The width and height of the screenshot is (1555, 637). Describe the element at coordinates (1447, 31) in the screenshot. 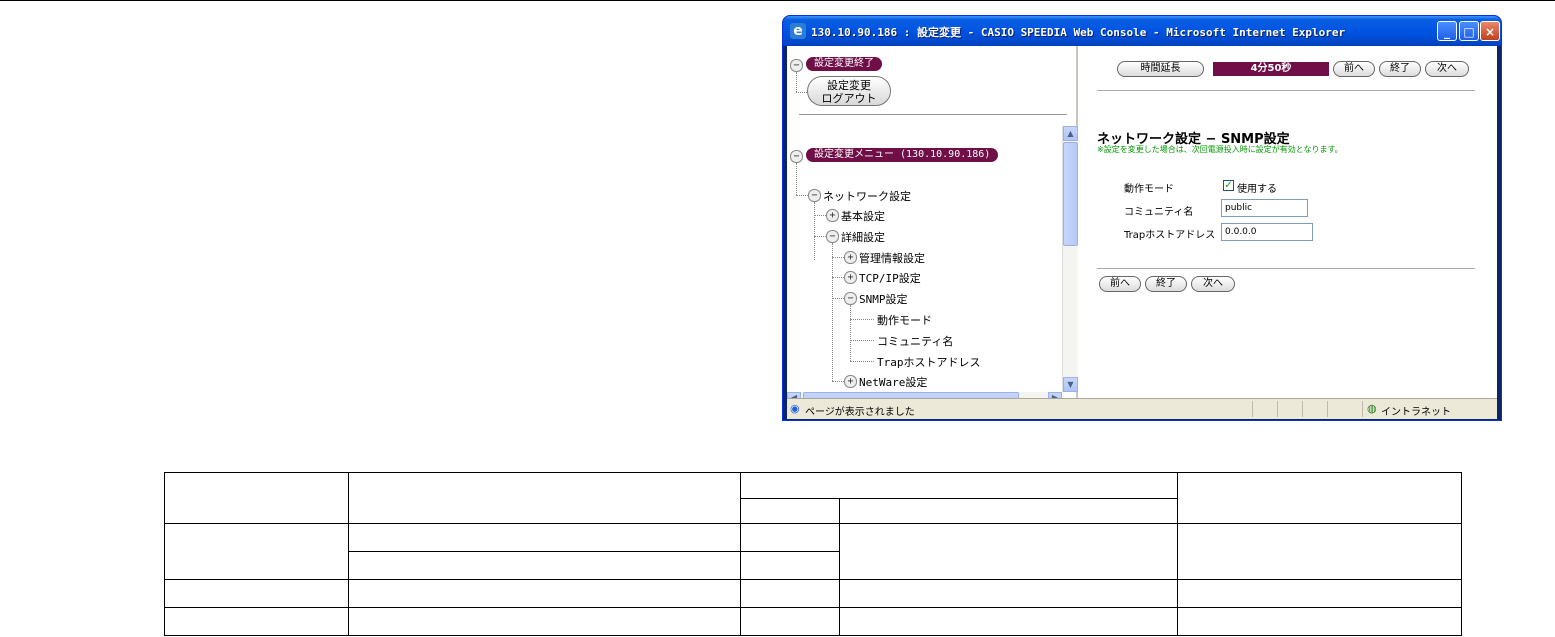

I see `minimize-button: _` at that location.